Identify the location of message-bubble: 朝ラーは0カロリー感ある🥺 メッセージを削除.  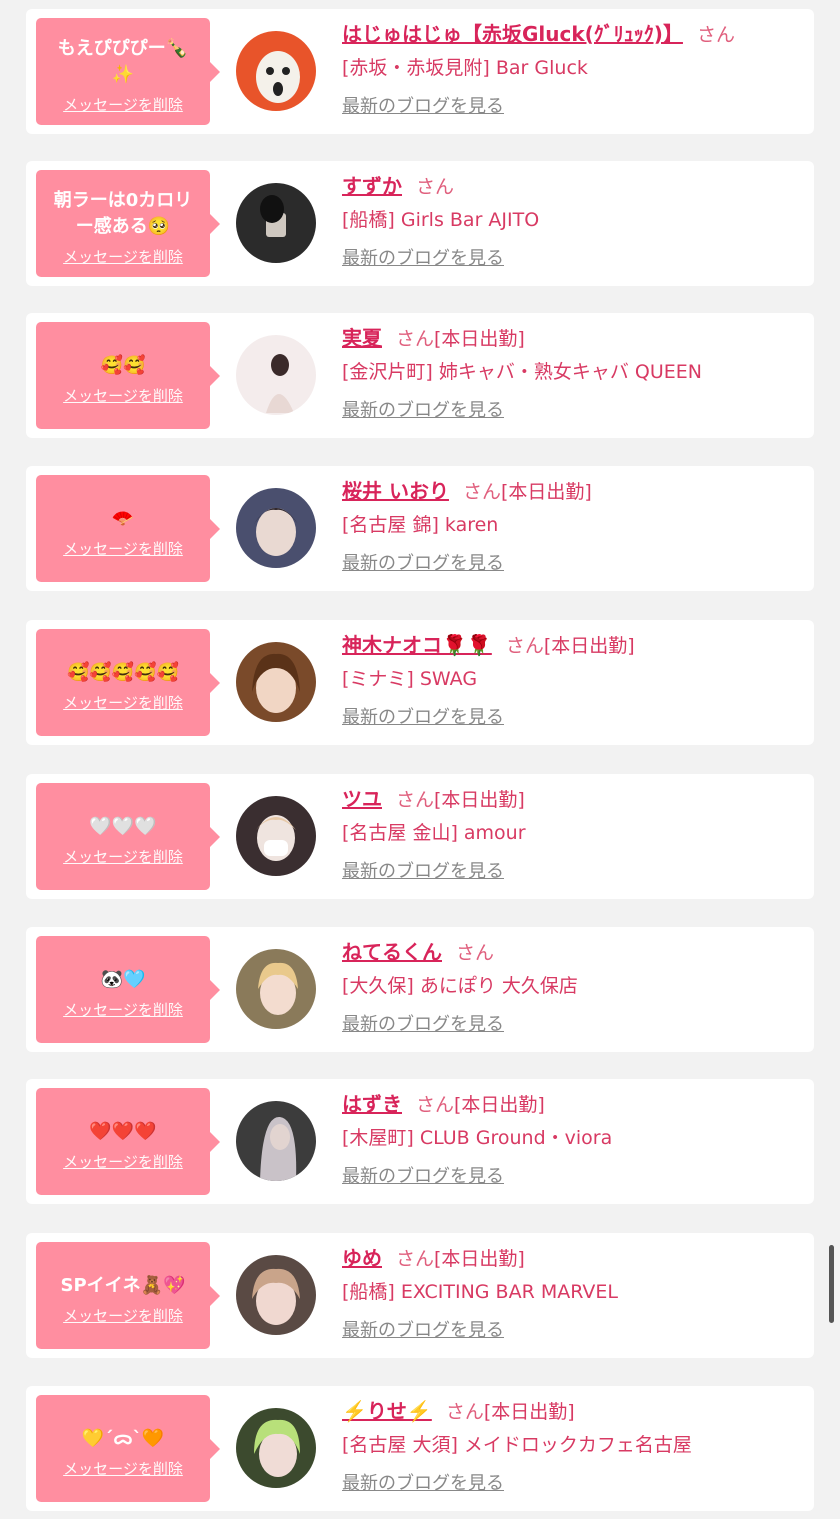
(128, 223).